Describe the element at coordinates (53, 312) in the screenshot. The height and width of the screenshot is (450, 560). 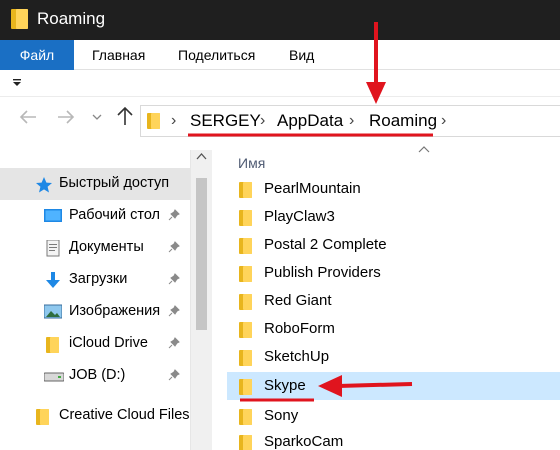
I see `pictures-icon` at that location.